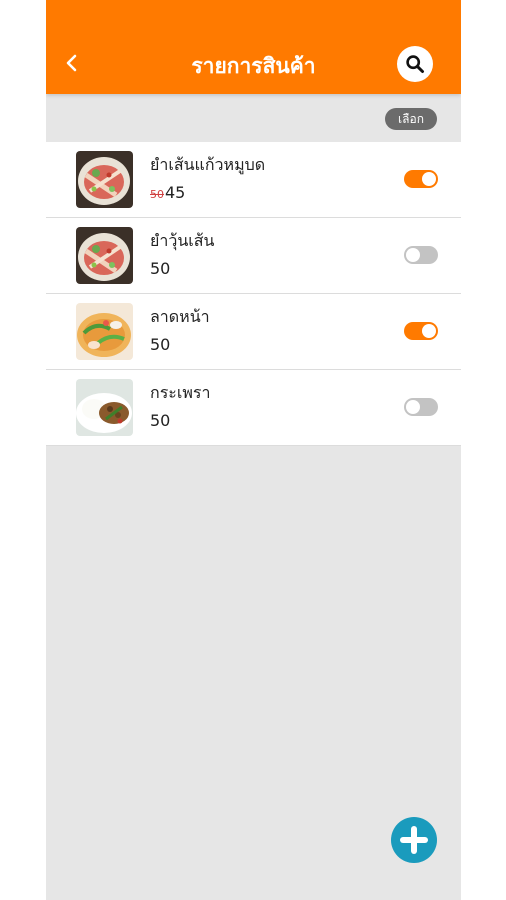 The image size is (506, 900). Describe the element at coordinates (175, 192) in the screenshot. I see `product-sale-price: 45` at that location.